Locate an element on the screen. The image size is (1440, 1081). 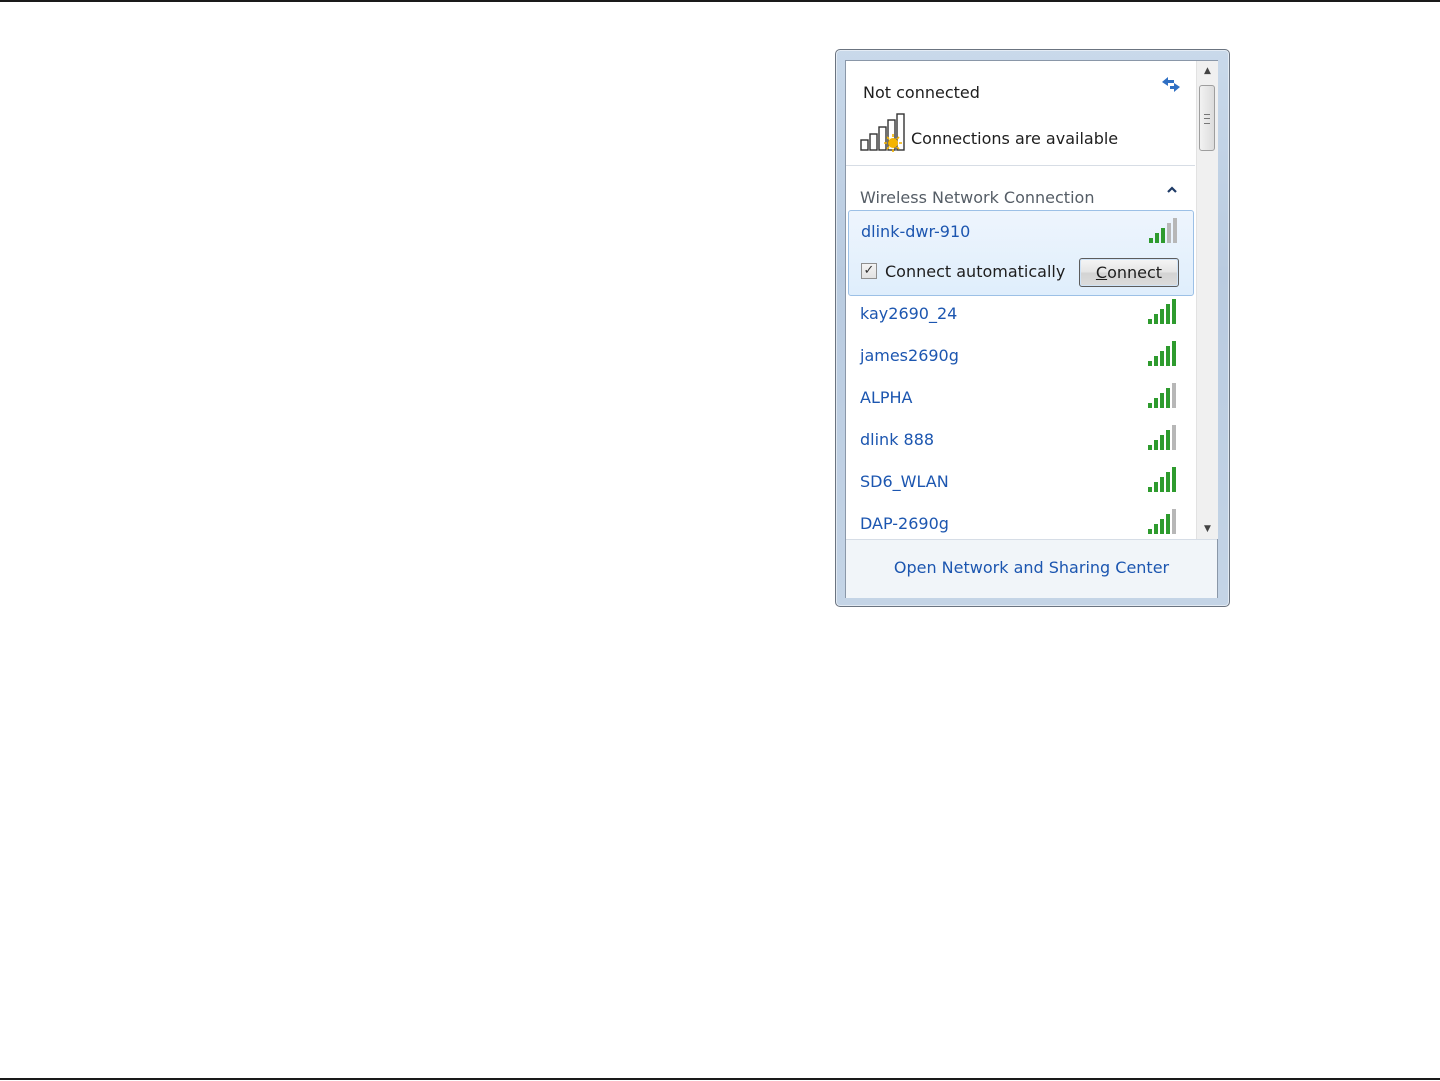
network-name: james2690g is located at coordinates (909, 355).